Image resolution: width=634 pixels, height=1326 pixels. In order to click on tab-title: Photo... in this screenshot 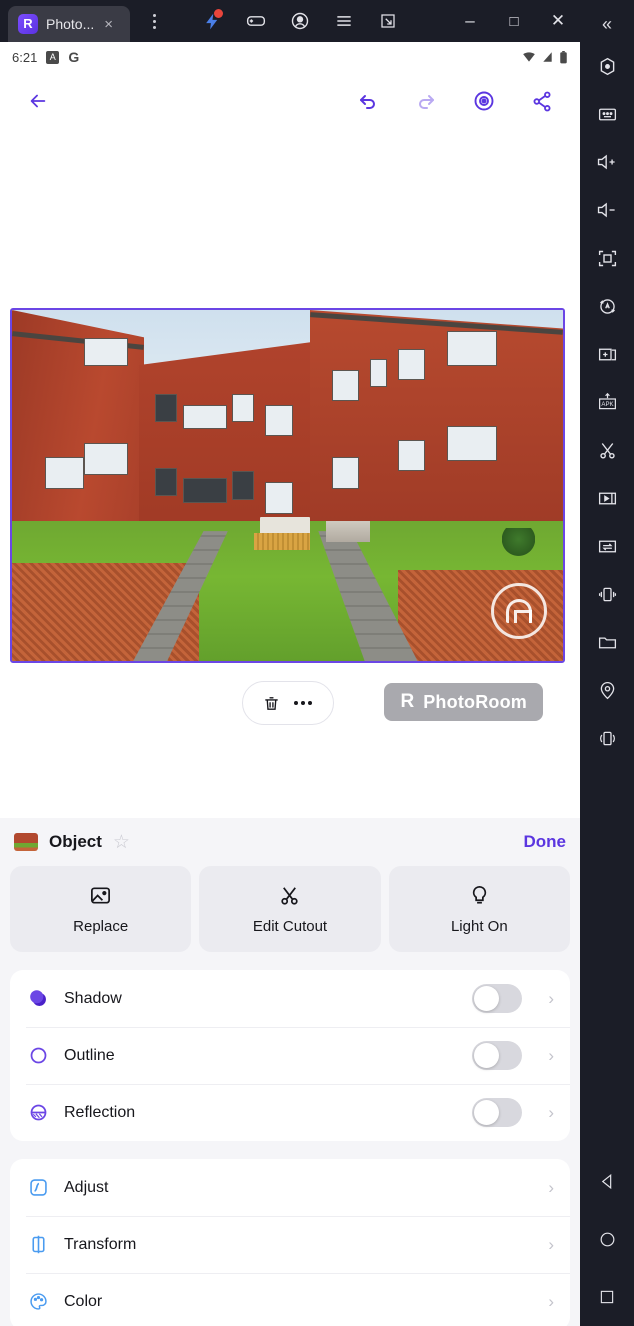, I will do `click(70, 24)`.